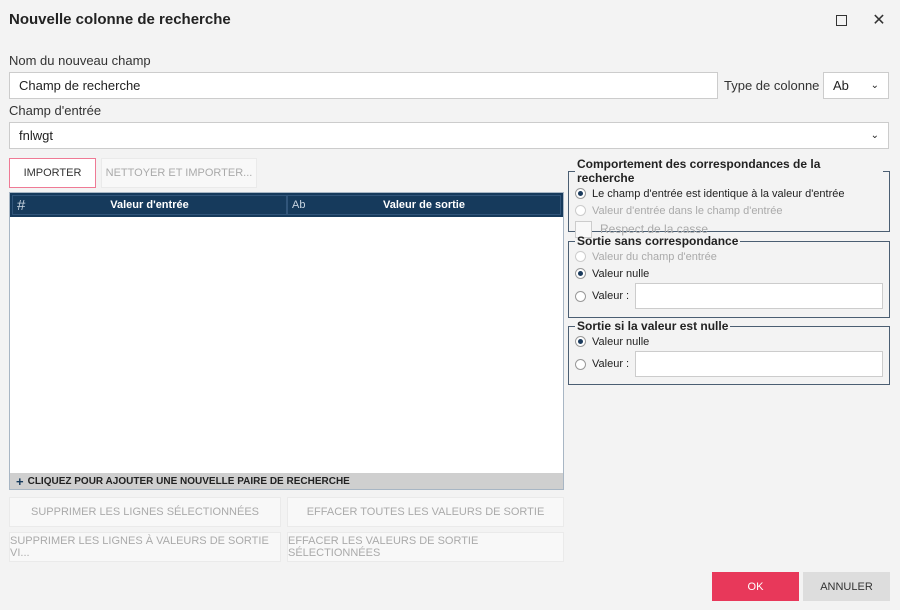 The width and height of the screenshot is (900, 610). I want to click on column-input-label: Valeur d'entrée, so click(149, 205).